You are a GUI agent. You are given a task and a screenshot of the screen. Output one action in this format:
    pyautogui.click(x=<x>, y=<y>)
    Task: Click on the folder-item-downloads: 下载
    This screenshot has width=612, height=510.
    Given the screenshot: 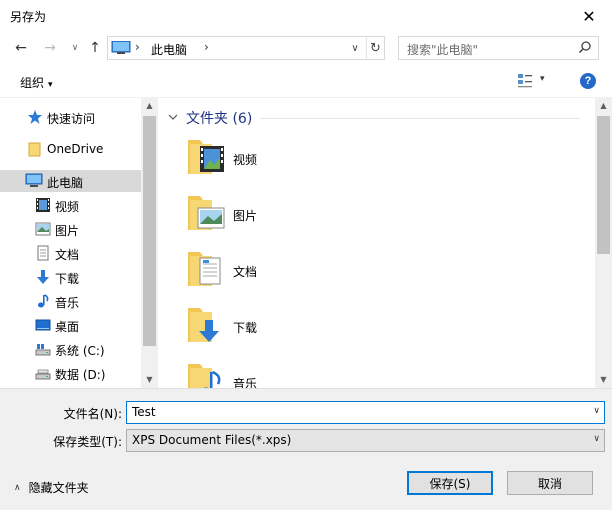 What is the action you would take?
    pyautogui.click(x=231, y=329)
    